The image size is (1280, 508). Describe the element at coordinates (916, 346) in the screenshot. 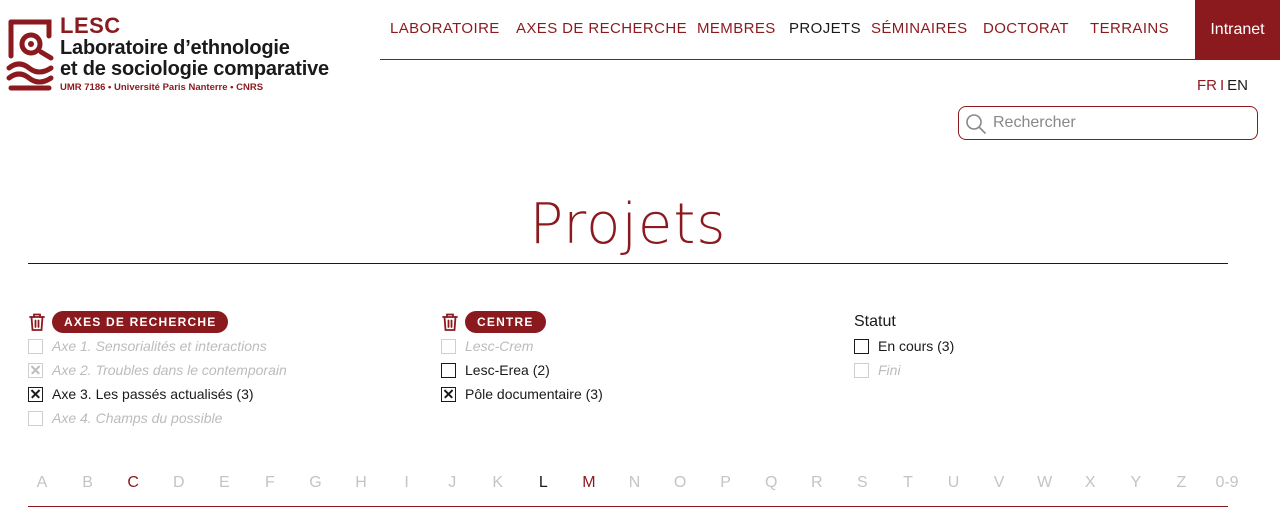

I see `checkbox-label: En cours (3)` at that location.